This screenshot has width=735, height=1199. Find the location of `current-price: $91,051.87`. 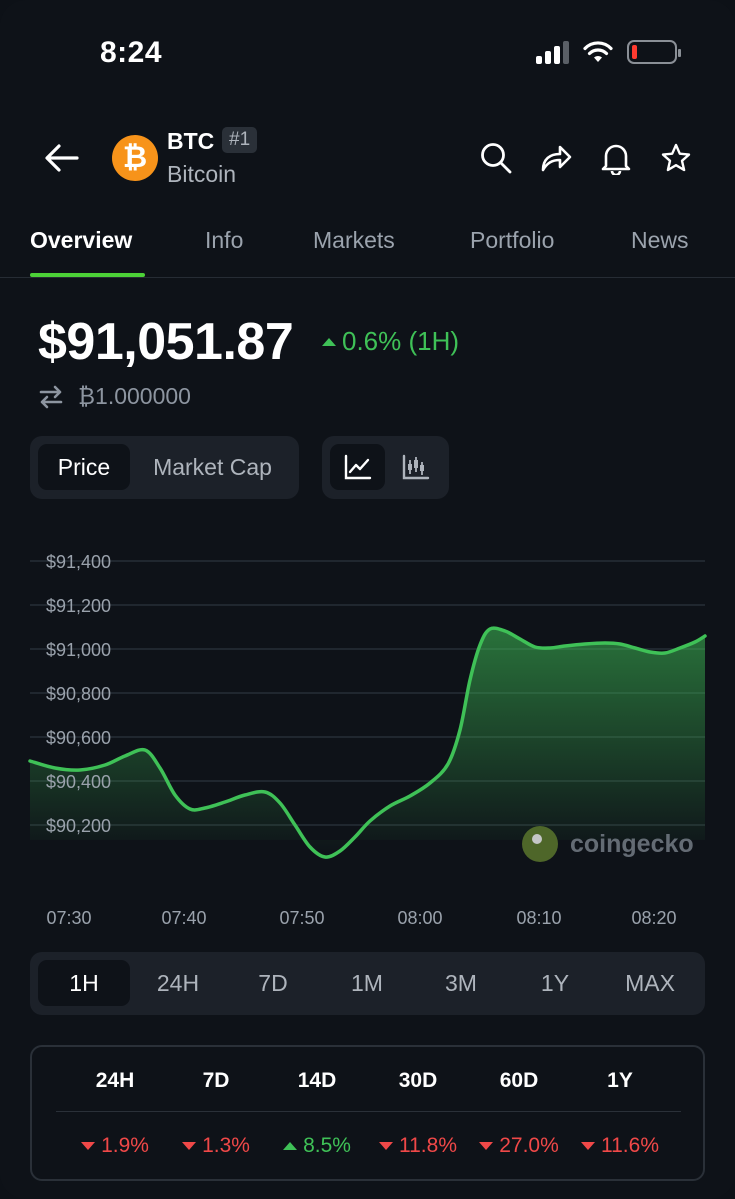

current-price: $91,051.87 is located at coordinates (166, 342).